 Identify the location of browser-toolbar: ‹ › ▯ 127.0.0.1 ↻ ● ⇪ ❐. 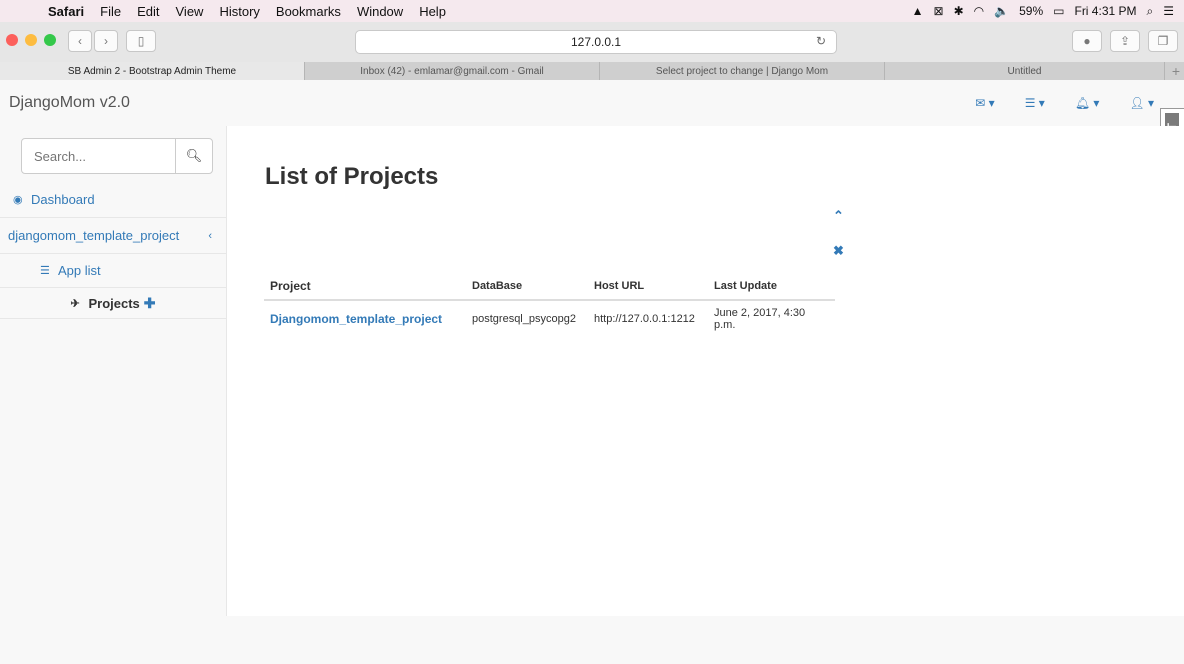
(592, 42).